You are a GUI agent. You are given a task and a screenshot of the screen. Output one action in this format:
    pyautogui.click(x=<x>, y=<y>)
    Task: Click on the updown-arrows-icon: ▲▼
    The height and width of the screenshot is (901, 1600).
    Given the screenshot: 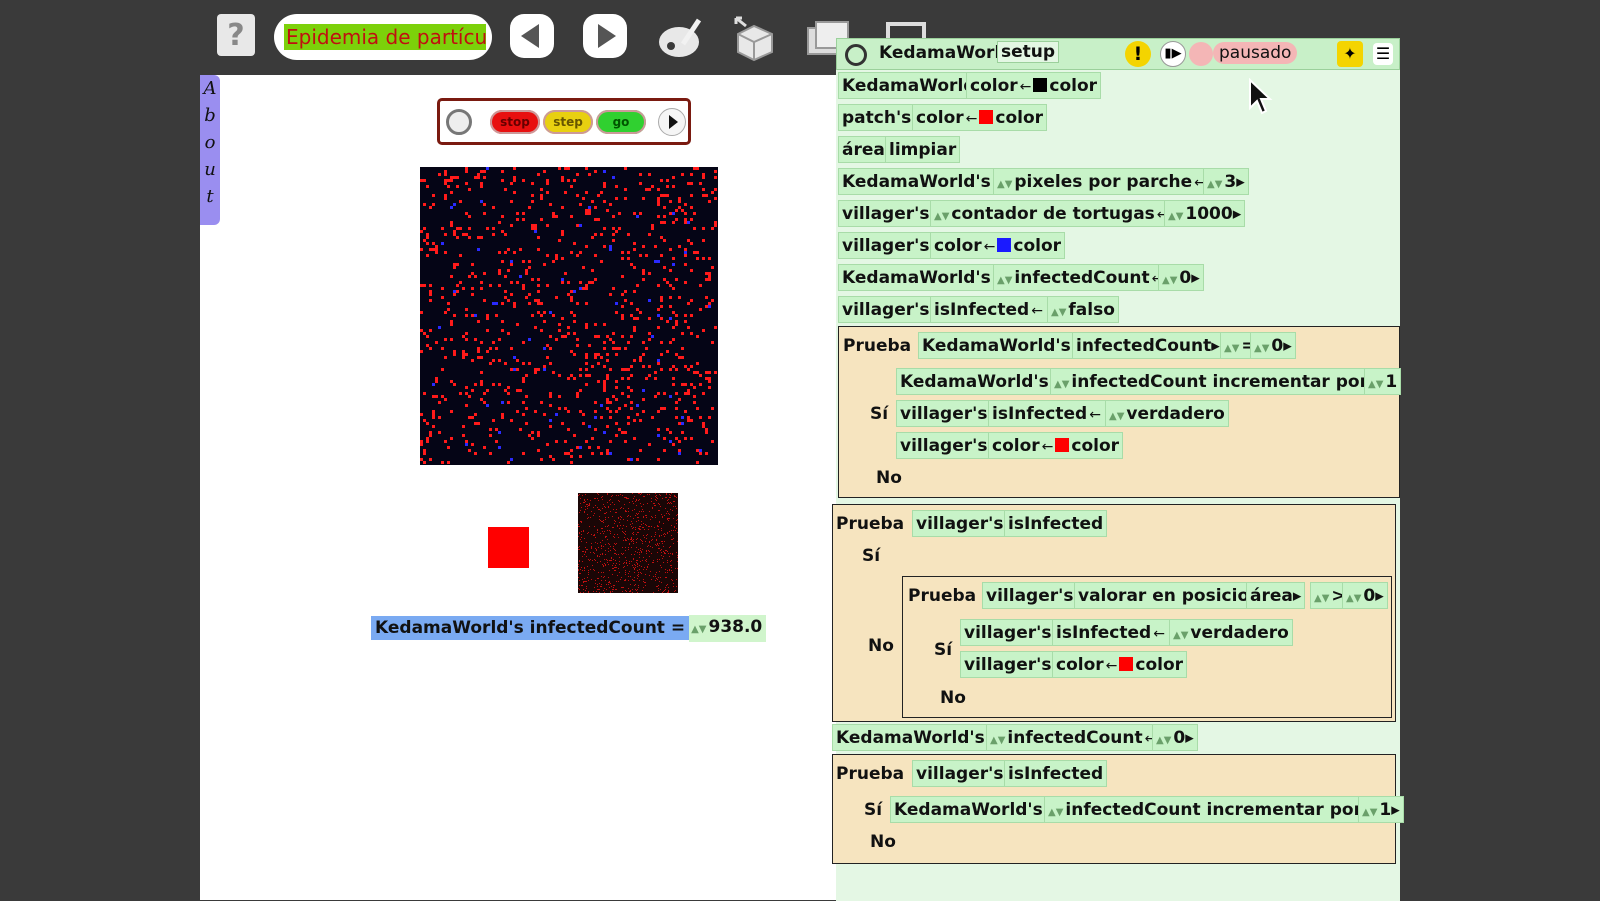 What is the action you would take?
    pyautogui.click(x=1062, y=384)
    